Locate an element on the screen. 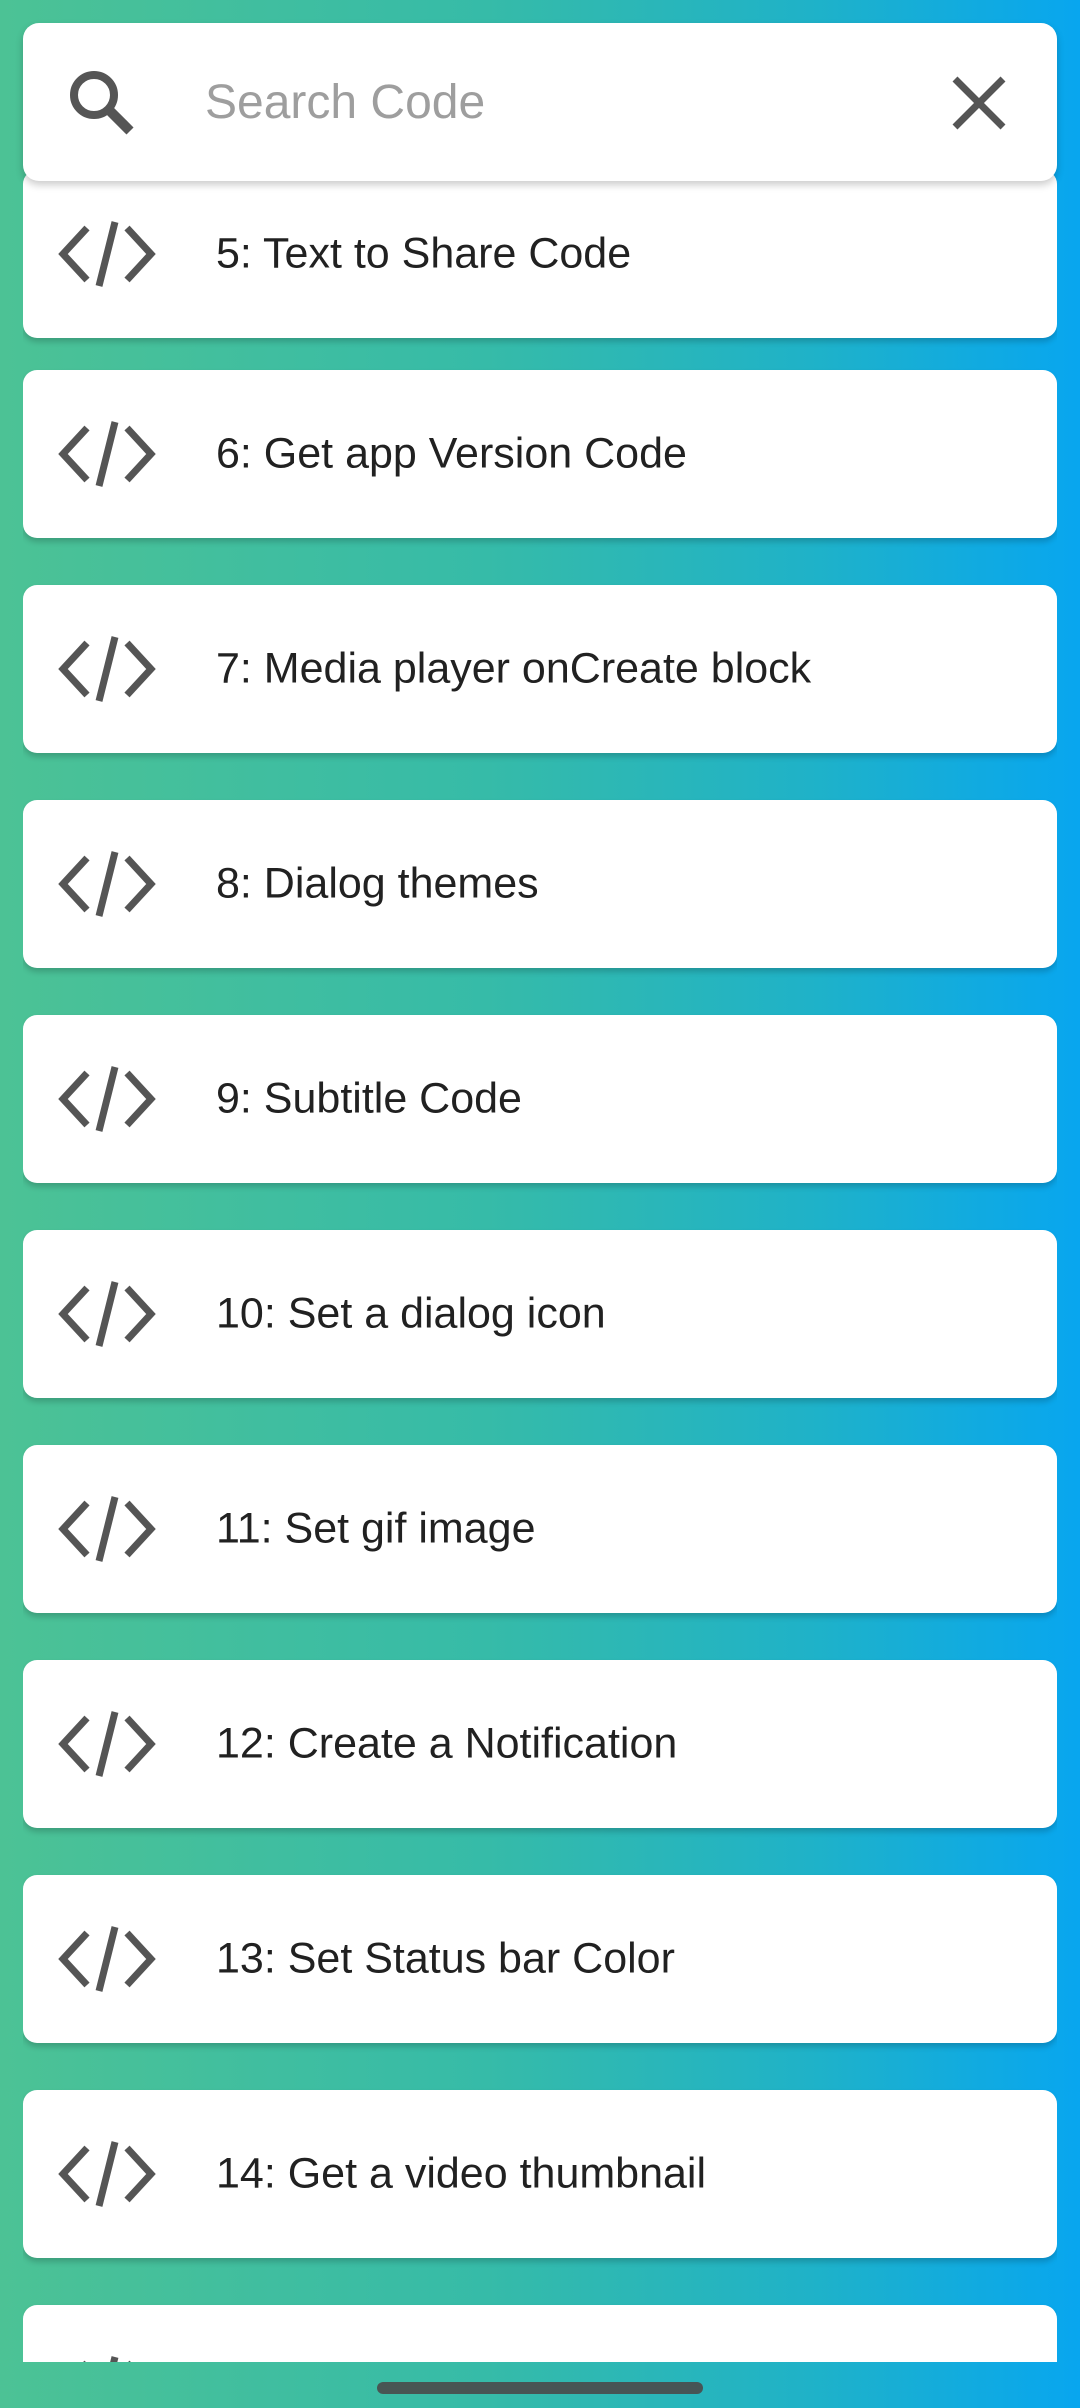 The width and height of the screenshot is (1080, 2408). list-item-label: 10: Set a dialog icon is located at coordinates (411, 1313).